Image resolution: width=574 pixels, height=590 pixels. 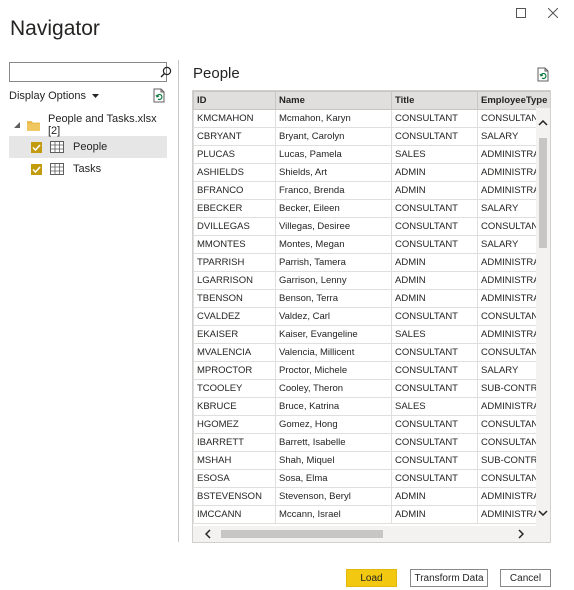 What do you see at coordinates (371, 190) in the screenshot?
I see `table-row: BFRANCOFranco, BrendaADMINADMINISTRATIVE` at bounding box center [371, 190].